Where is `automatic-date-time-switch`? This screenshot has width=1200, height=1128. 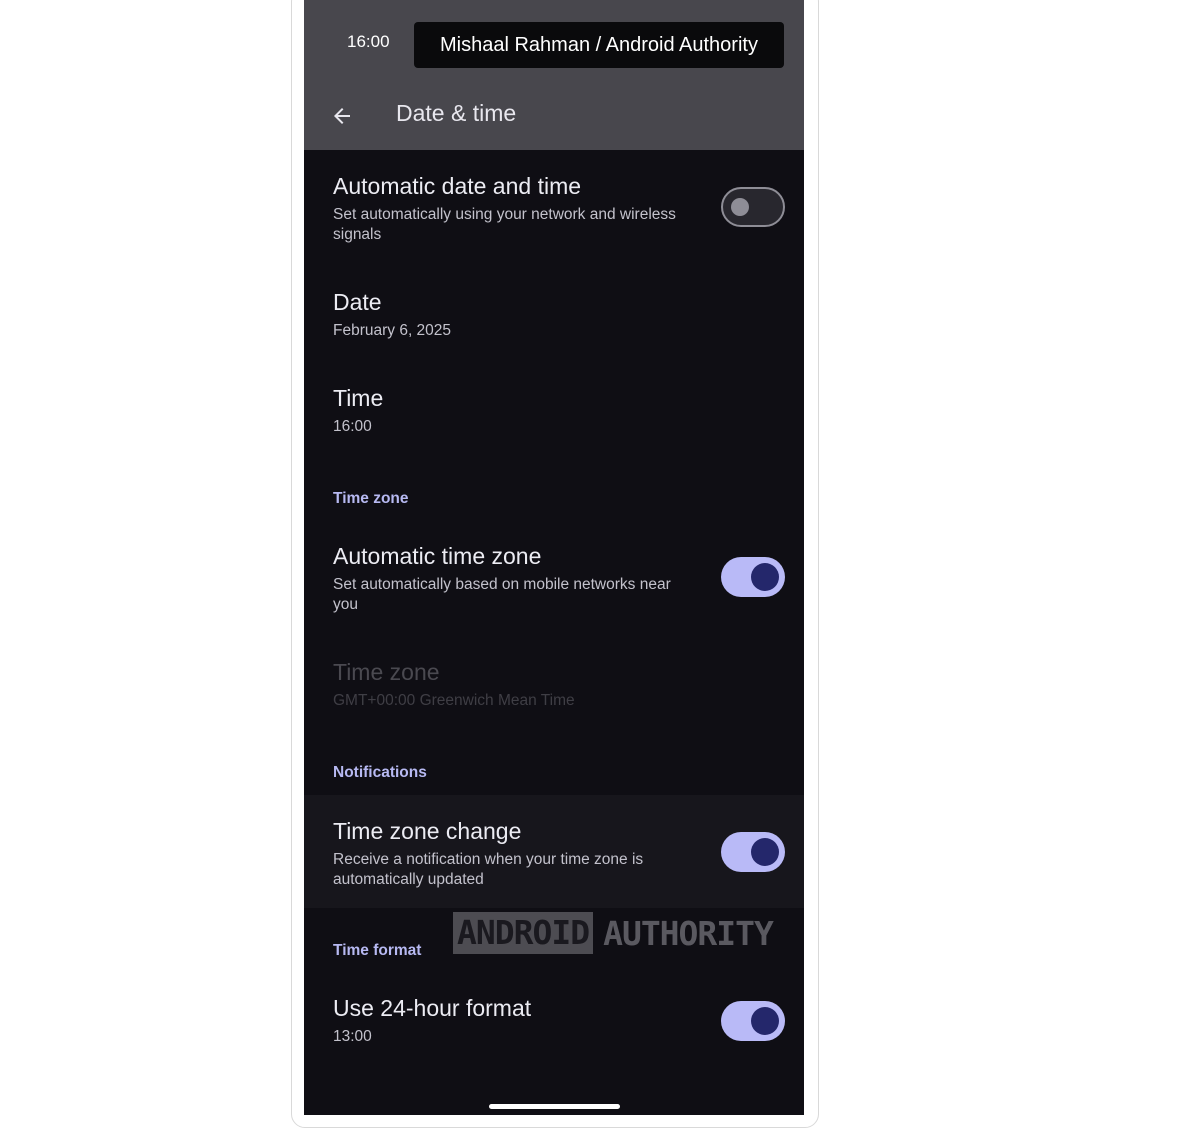 automatic-date-time-switch is located at coordinates (753, 207).